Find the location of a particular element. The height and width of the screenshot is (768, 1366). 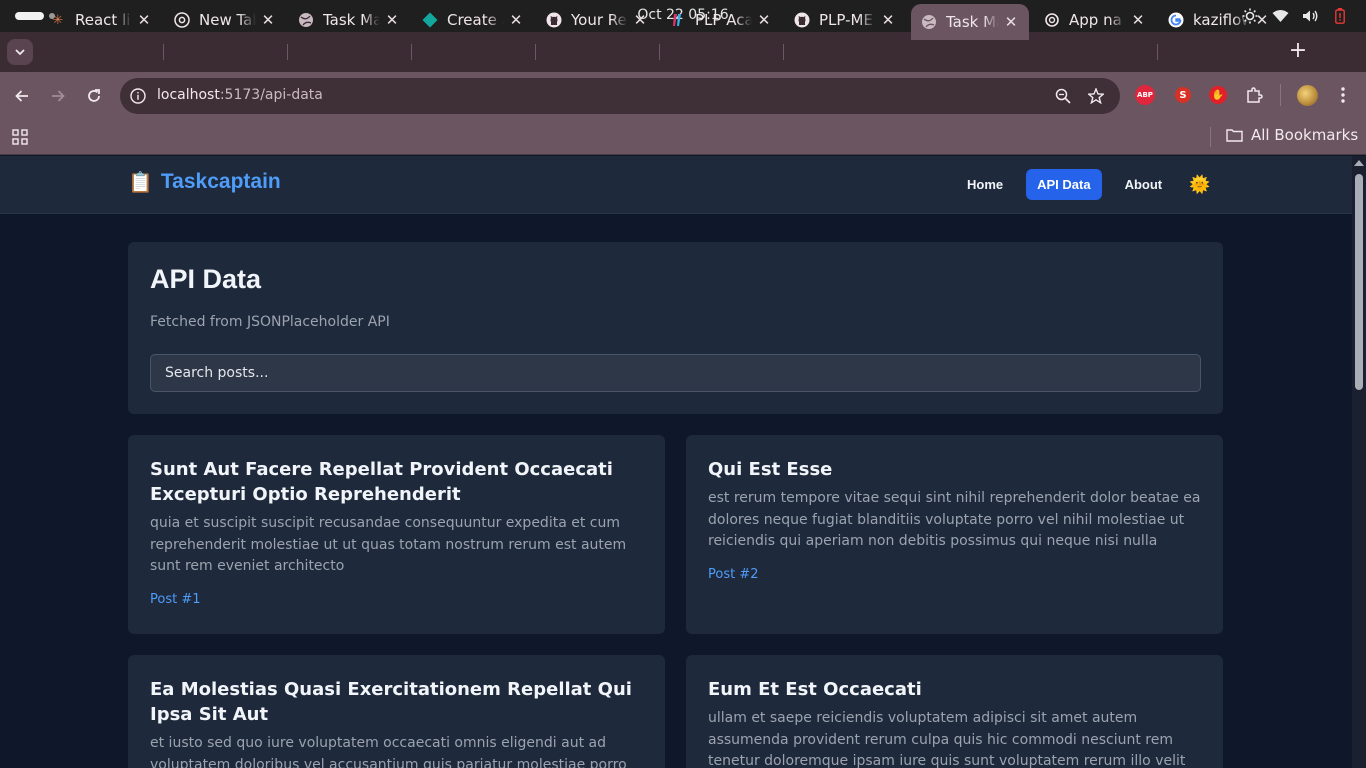

reload-icon is located at coordinates (94, 95).